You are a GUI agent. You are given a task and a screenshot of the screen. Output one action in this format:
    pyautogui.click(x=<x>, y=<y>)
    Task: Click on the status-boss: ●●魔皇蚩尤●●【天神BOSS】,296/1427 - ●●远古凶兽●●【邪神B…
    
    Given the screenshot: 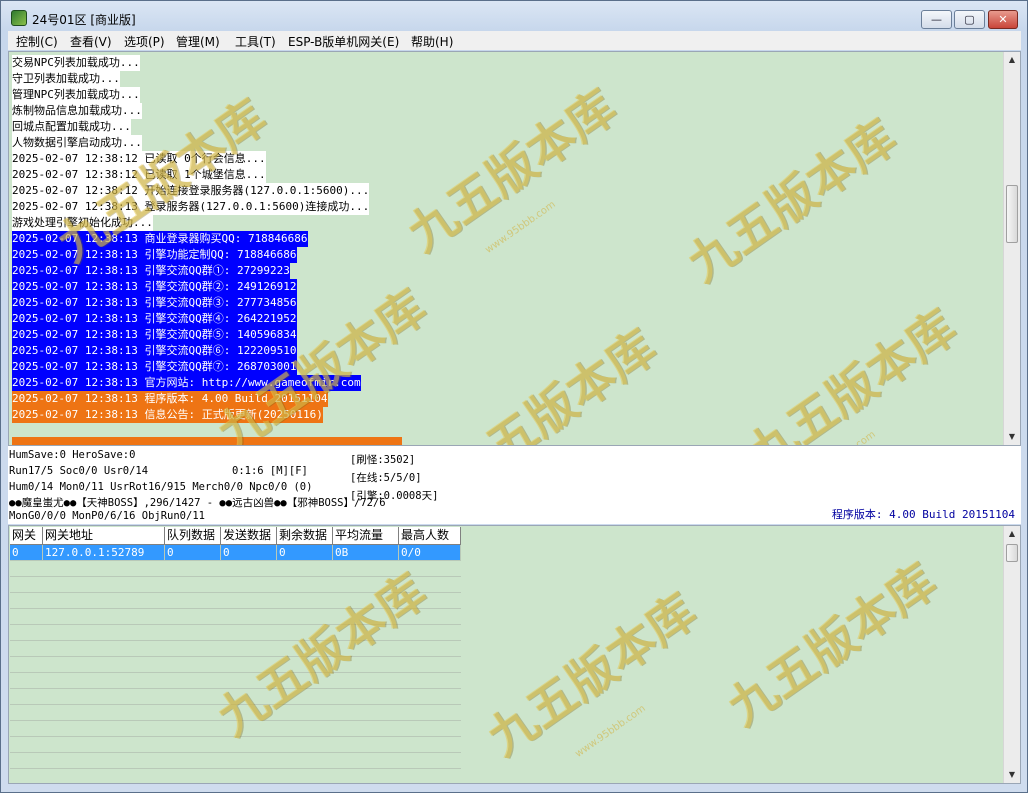 What is the action you would take?
    pyautogui.click(x=197, y=503)
    